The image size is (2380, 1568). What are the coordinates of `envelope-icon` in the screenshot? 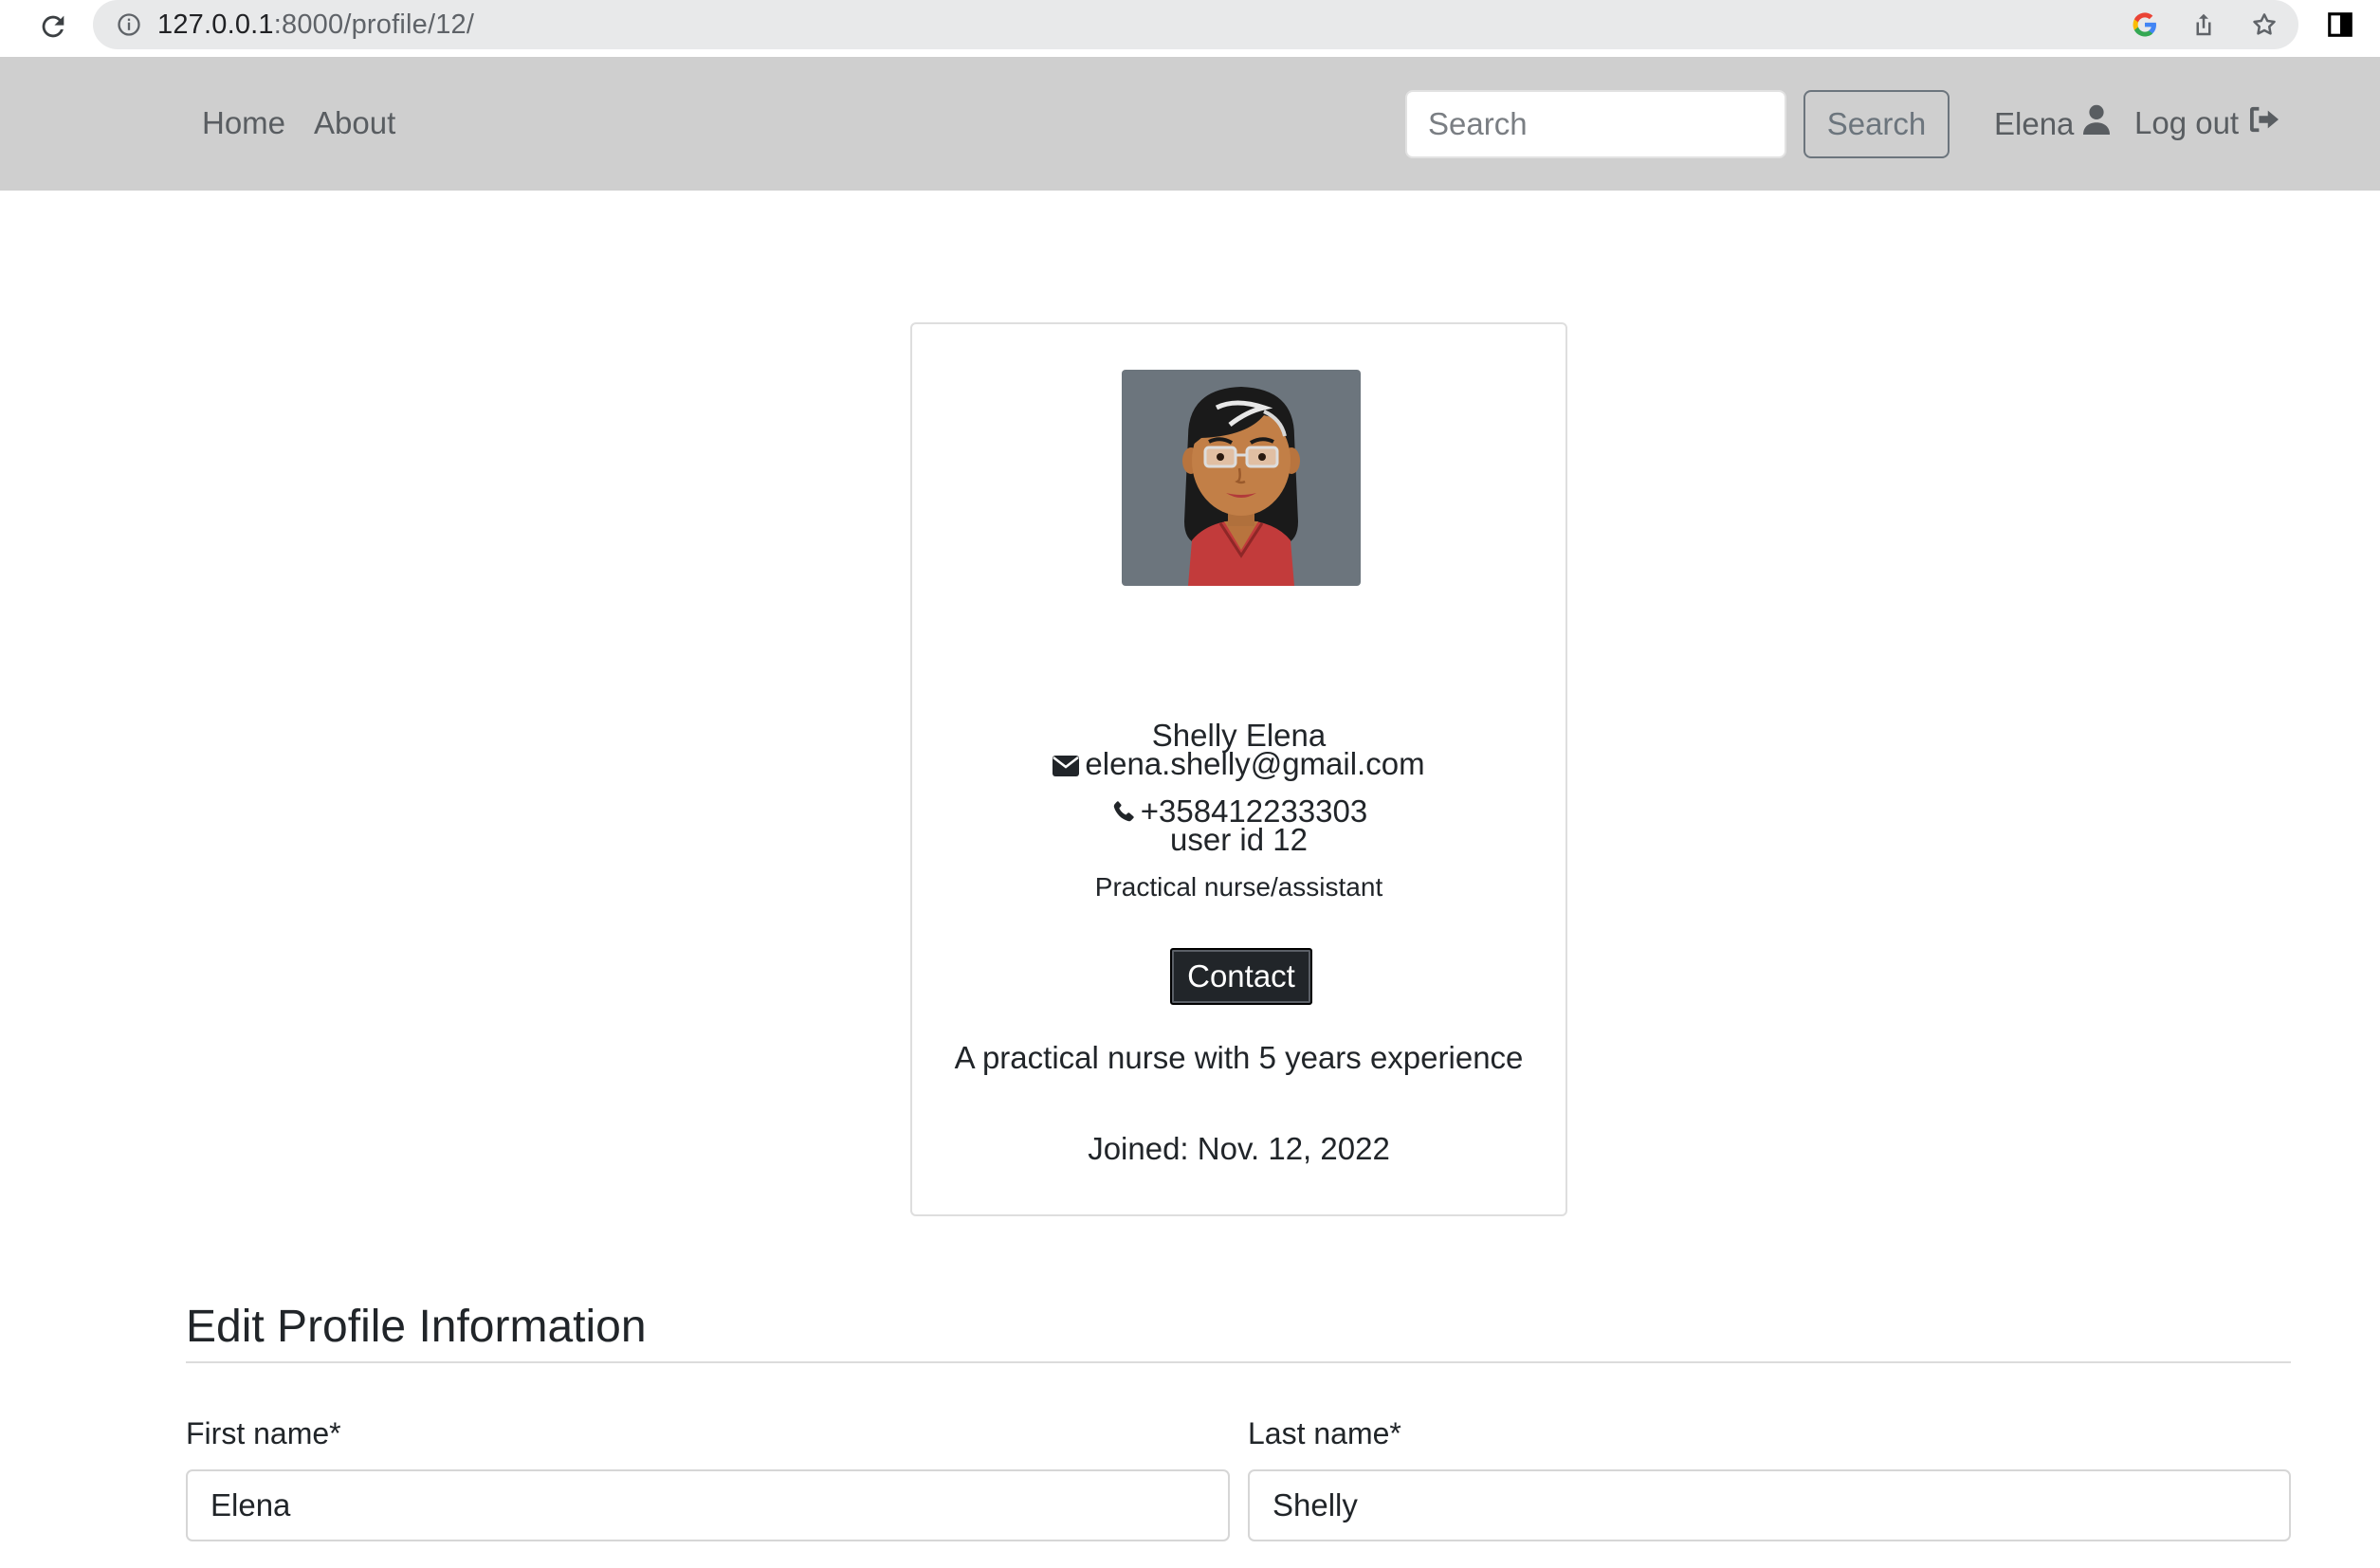 It's located at (1067, 766).